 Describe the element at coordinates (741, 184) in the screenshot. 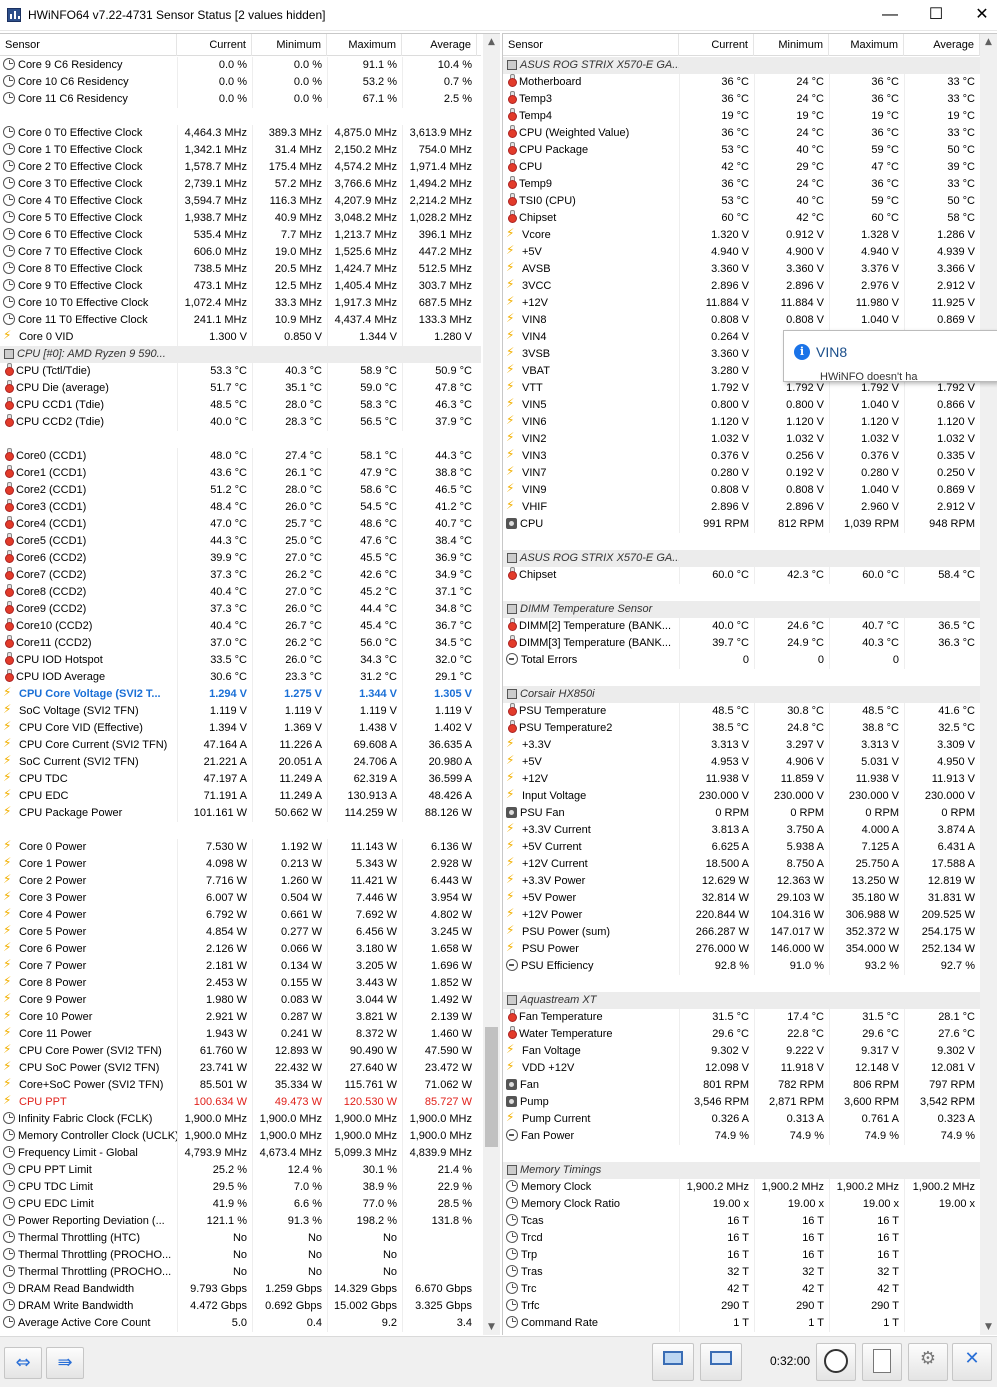

I see `sensor-row: Temp9 36 °C 24 °C 36 °C 33 °C` at that location.